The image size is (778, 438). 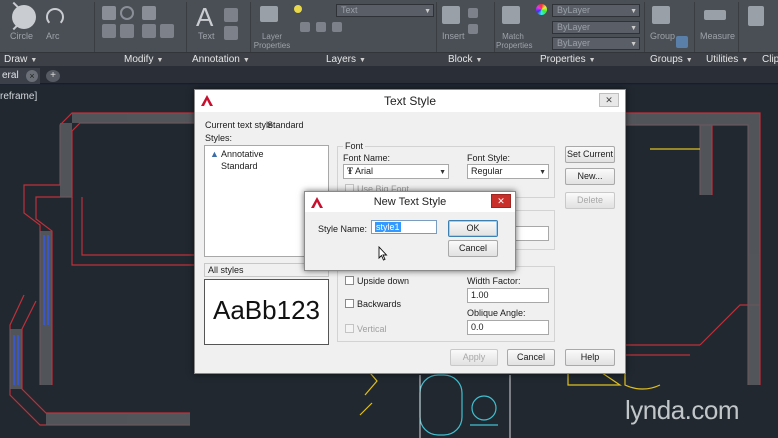 What do you see at coordinates (231, 33) in the screenshot?
I see `table-icon` at bounding box center [231, 33].